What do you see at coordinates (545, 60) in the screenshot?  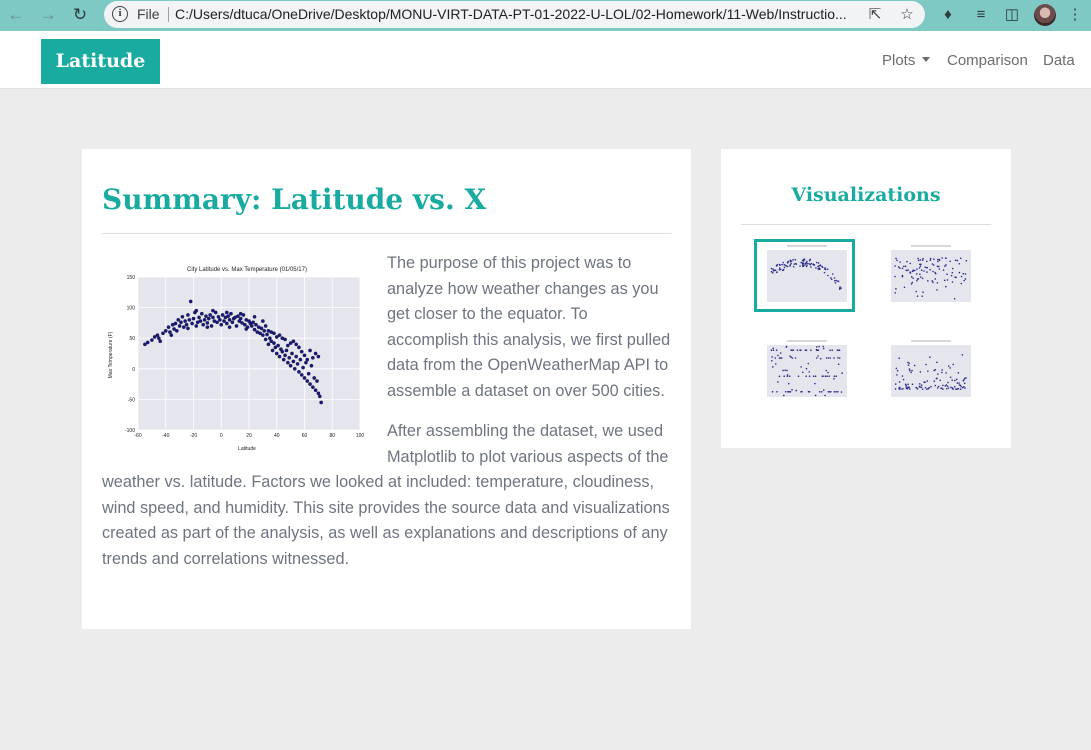 I see `site-navbar: Latitude Plots Comparison Data` at bounding box center [545, 60].